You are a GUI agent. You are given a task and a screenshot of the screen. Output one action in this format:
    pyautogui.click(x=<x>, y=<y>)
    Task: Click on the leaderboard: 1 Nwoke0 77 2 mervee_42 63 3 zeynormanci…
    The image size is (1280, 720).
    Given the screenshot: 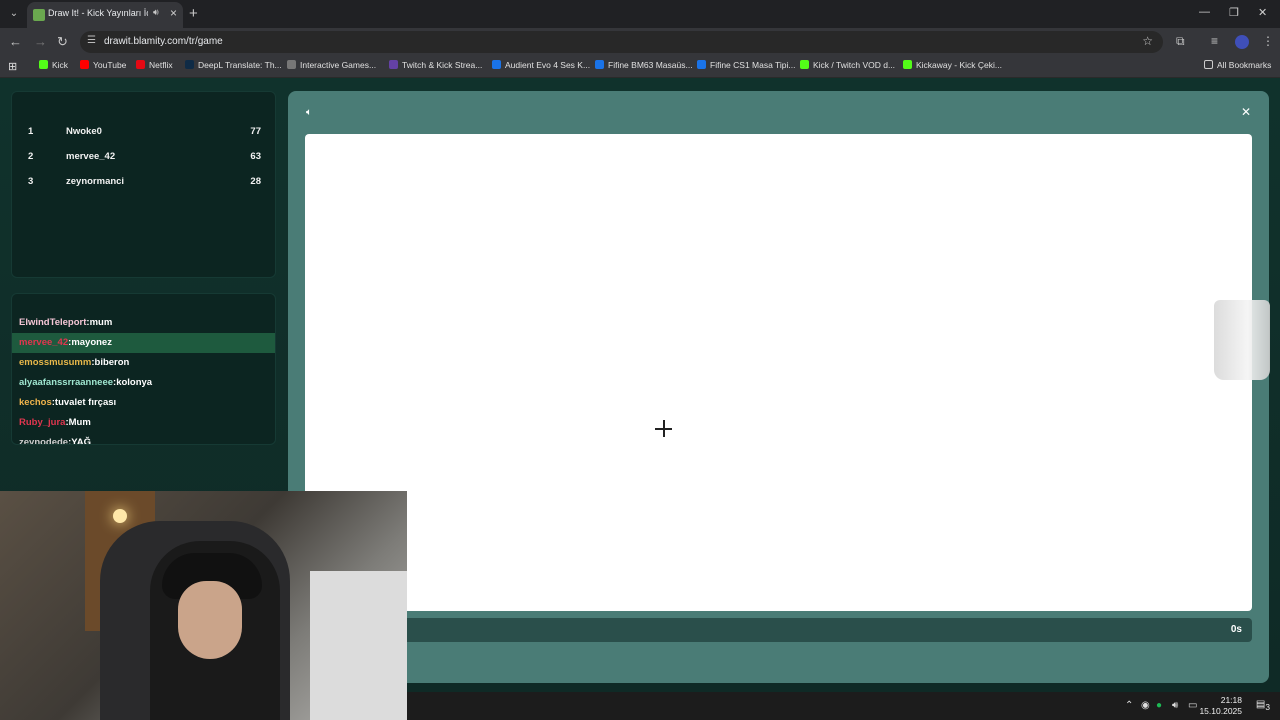 What is the action you would take?
    pyautogui.click(x=143, y=184)
    